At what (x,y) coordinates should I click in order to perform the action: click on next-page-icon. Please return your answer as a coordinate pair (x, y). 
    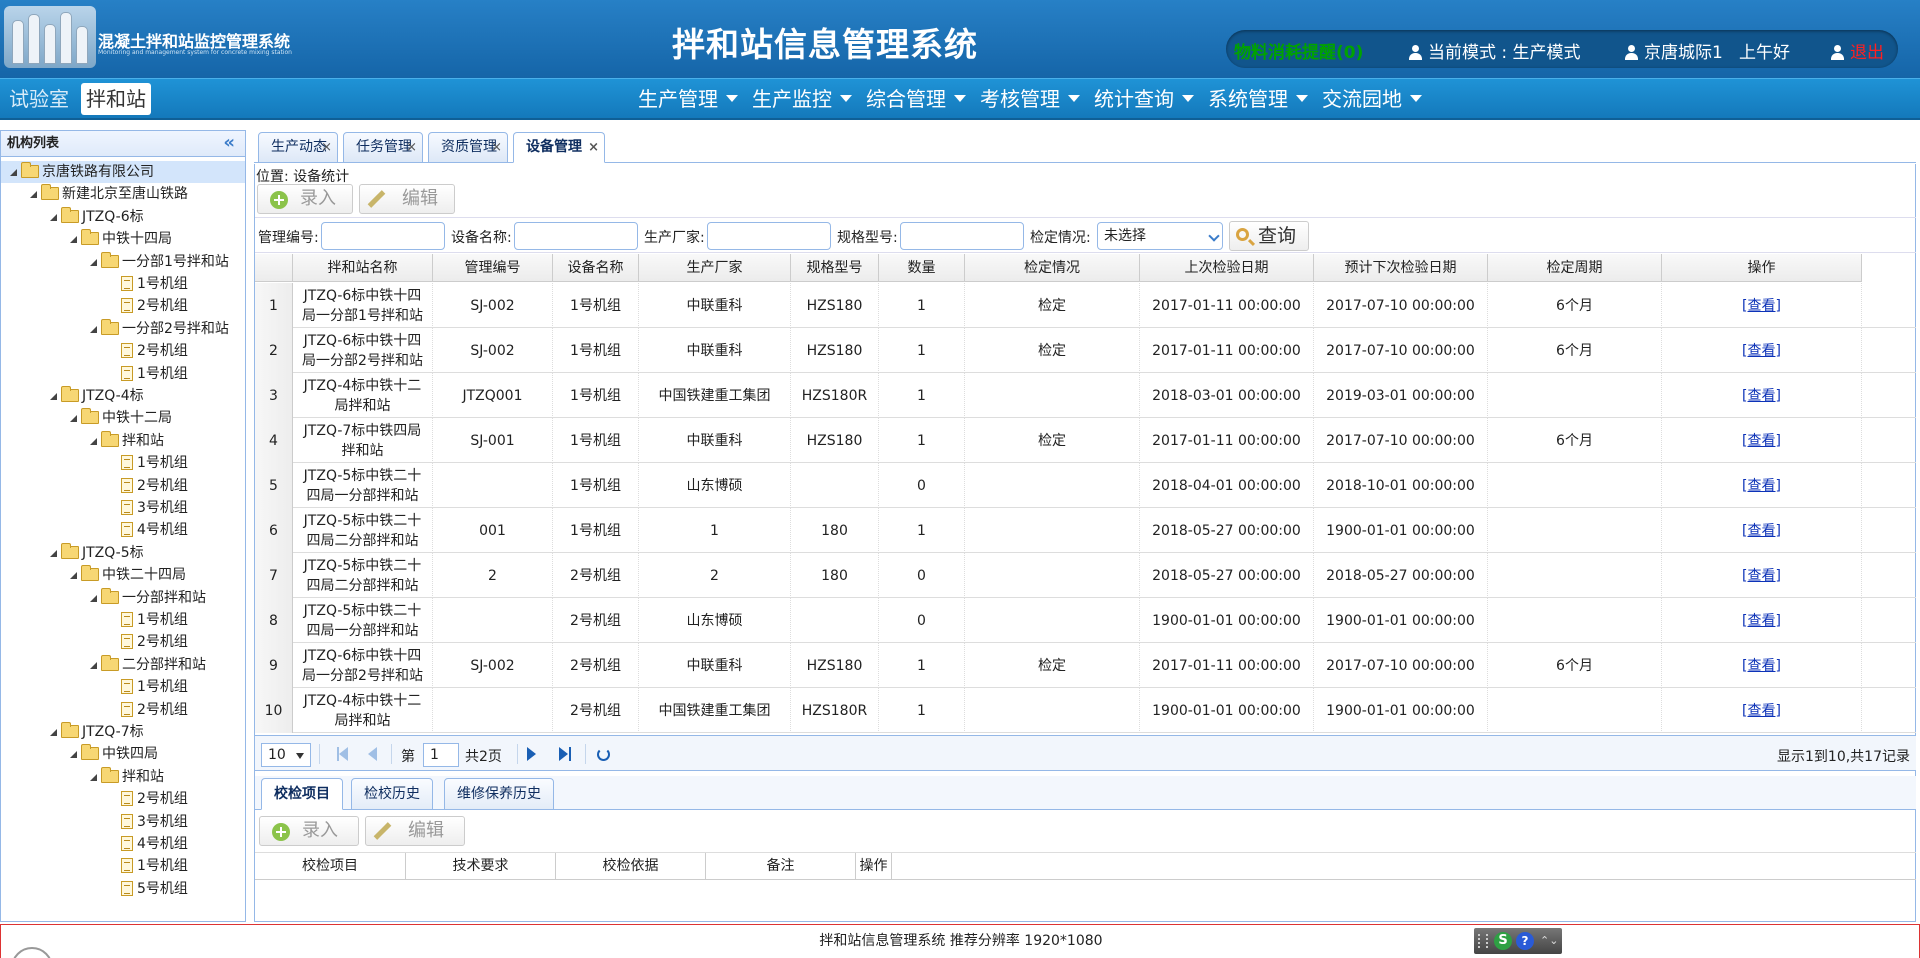
    Looking at the image, I should click on (531, 754).